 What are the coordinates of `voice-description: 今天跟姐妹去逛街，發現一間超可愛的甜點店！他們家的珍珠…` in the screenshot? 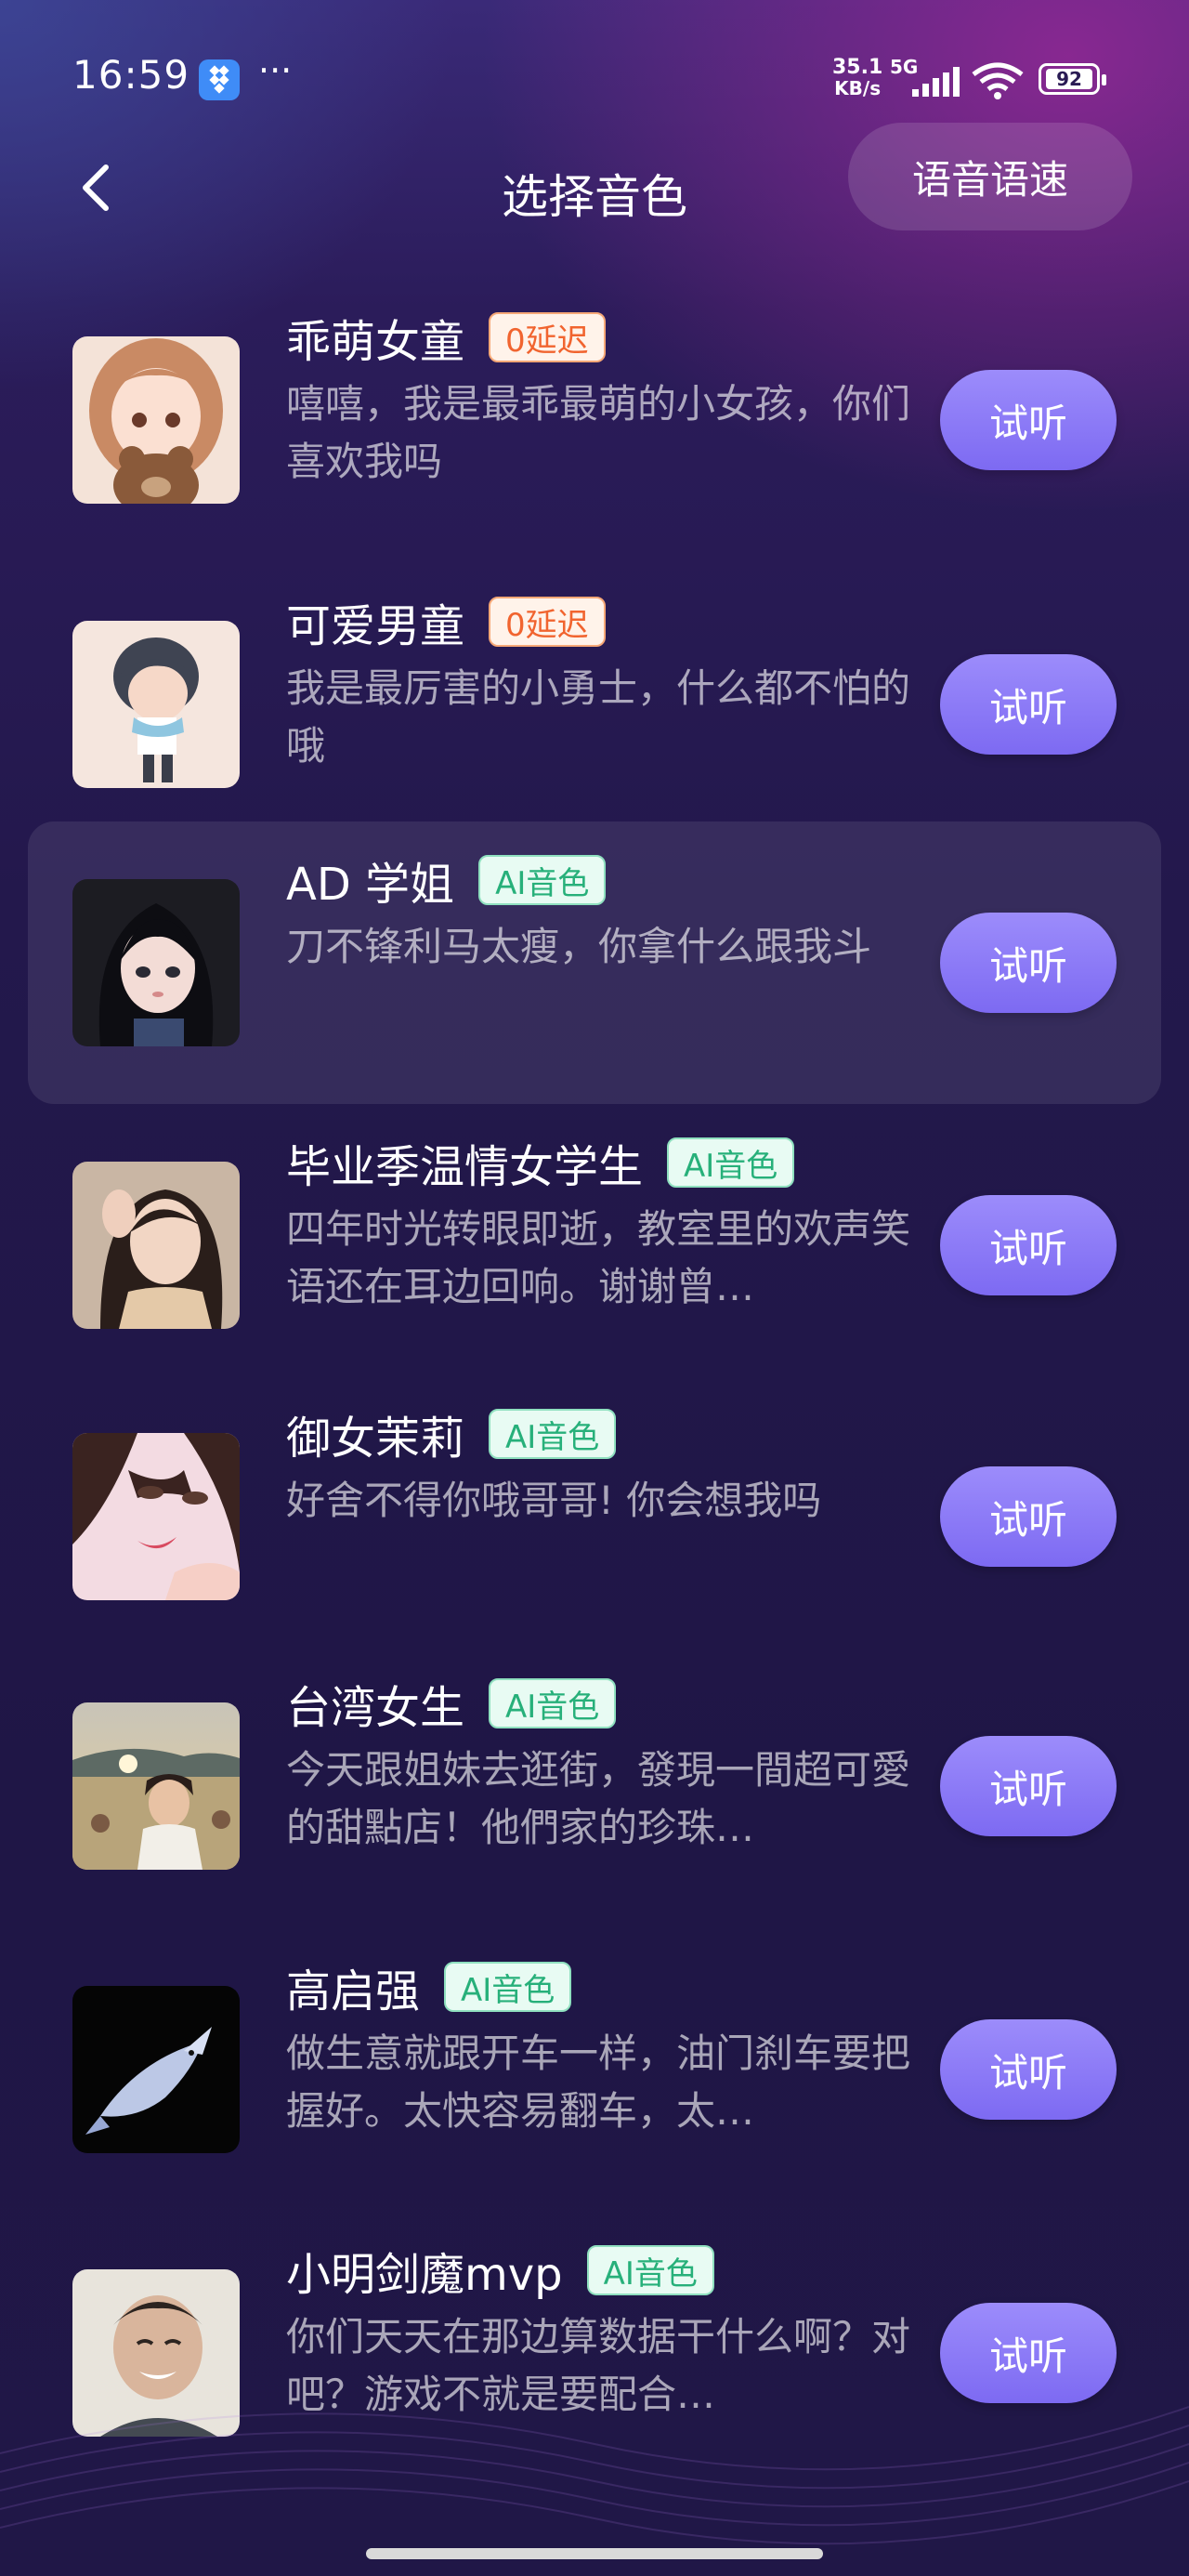 It's located at (599, 1798).